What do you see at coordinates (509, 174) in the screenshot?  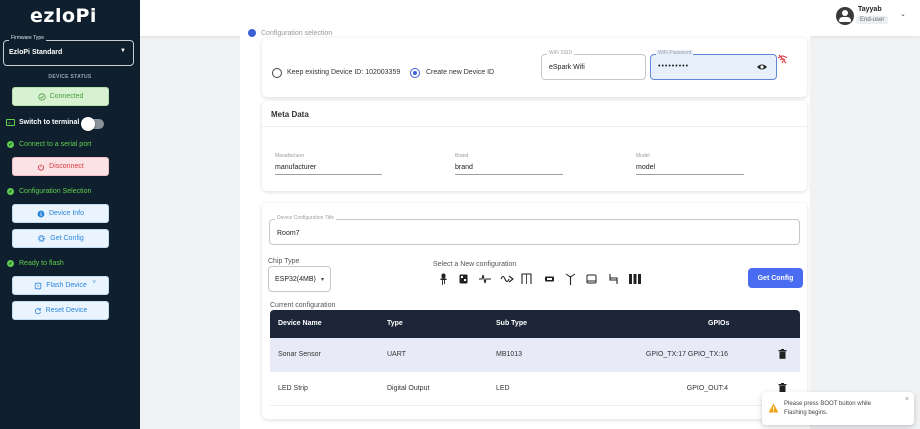 I see `brand-underline` at bounding box center [509, 174].